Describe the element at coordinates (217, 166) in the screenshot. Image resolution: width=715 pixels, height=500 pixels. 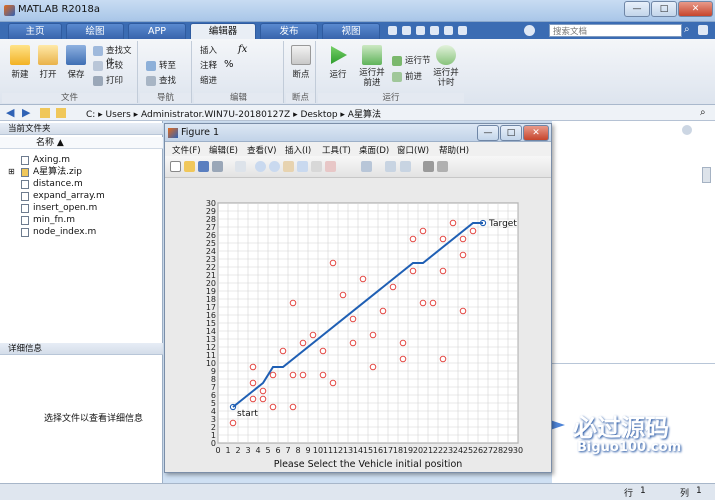
I see `print-figure-icon` at that location.